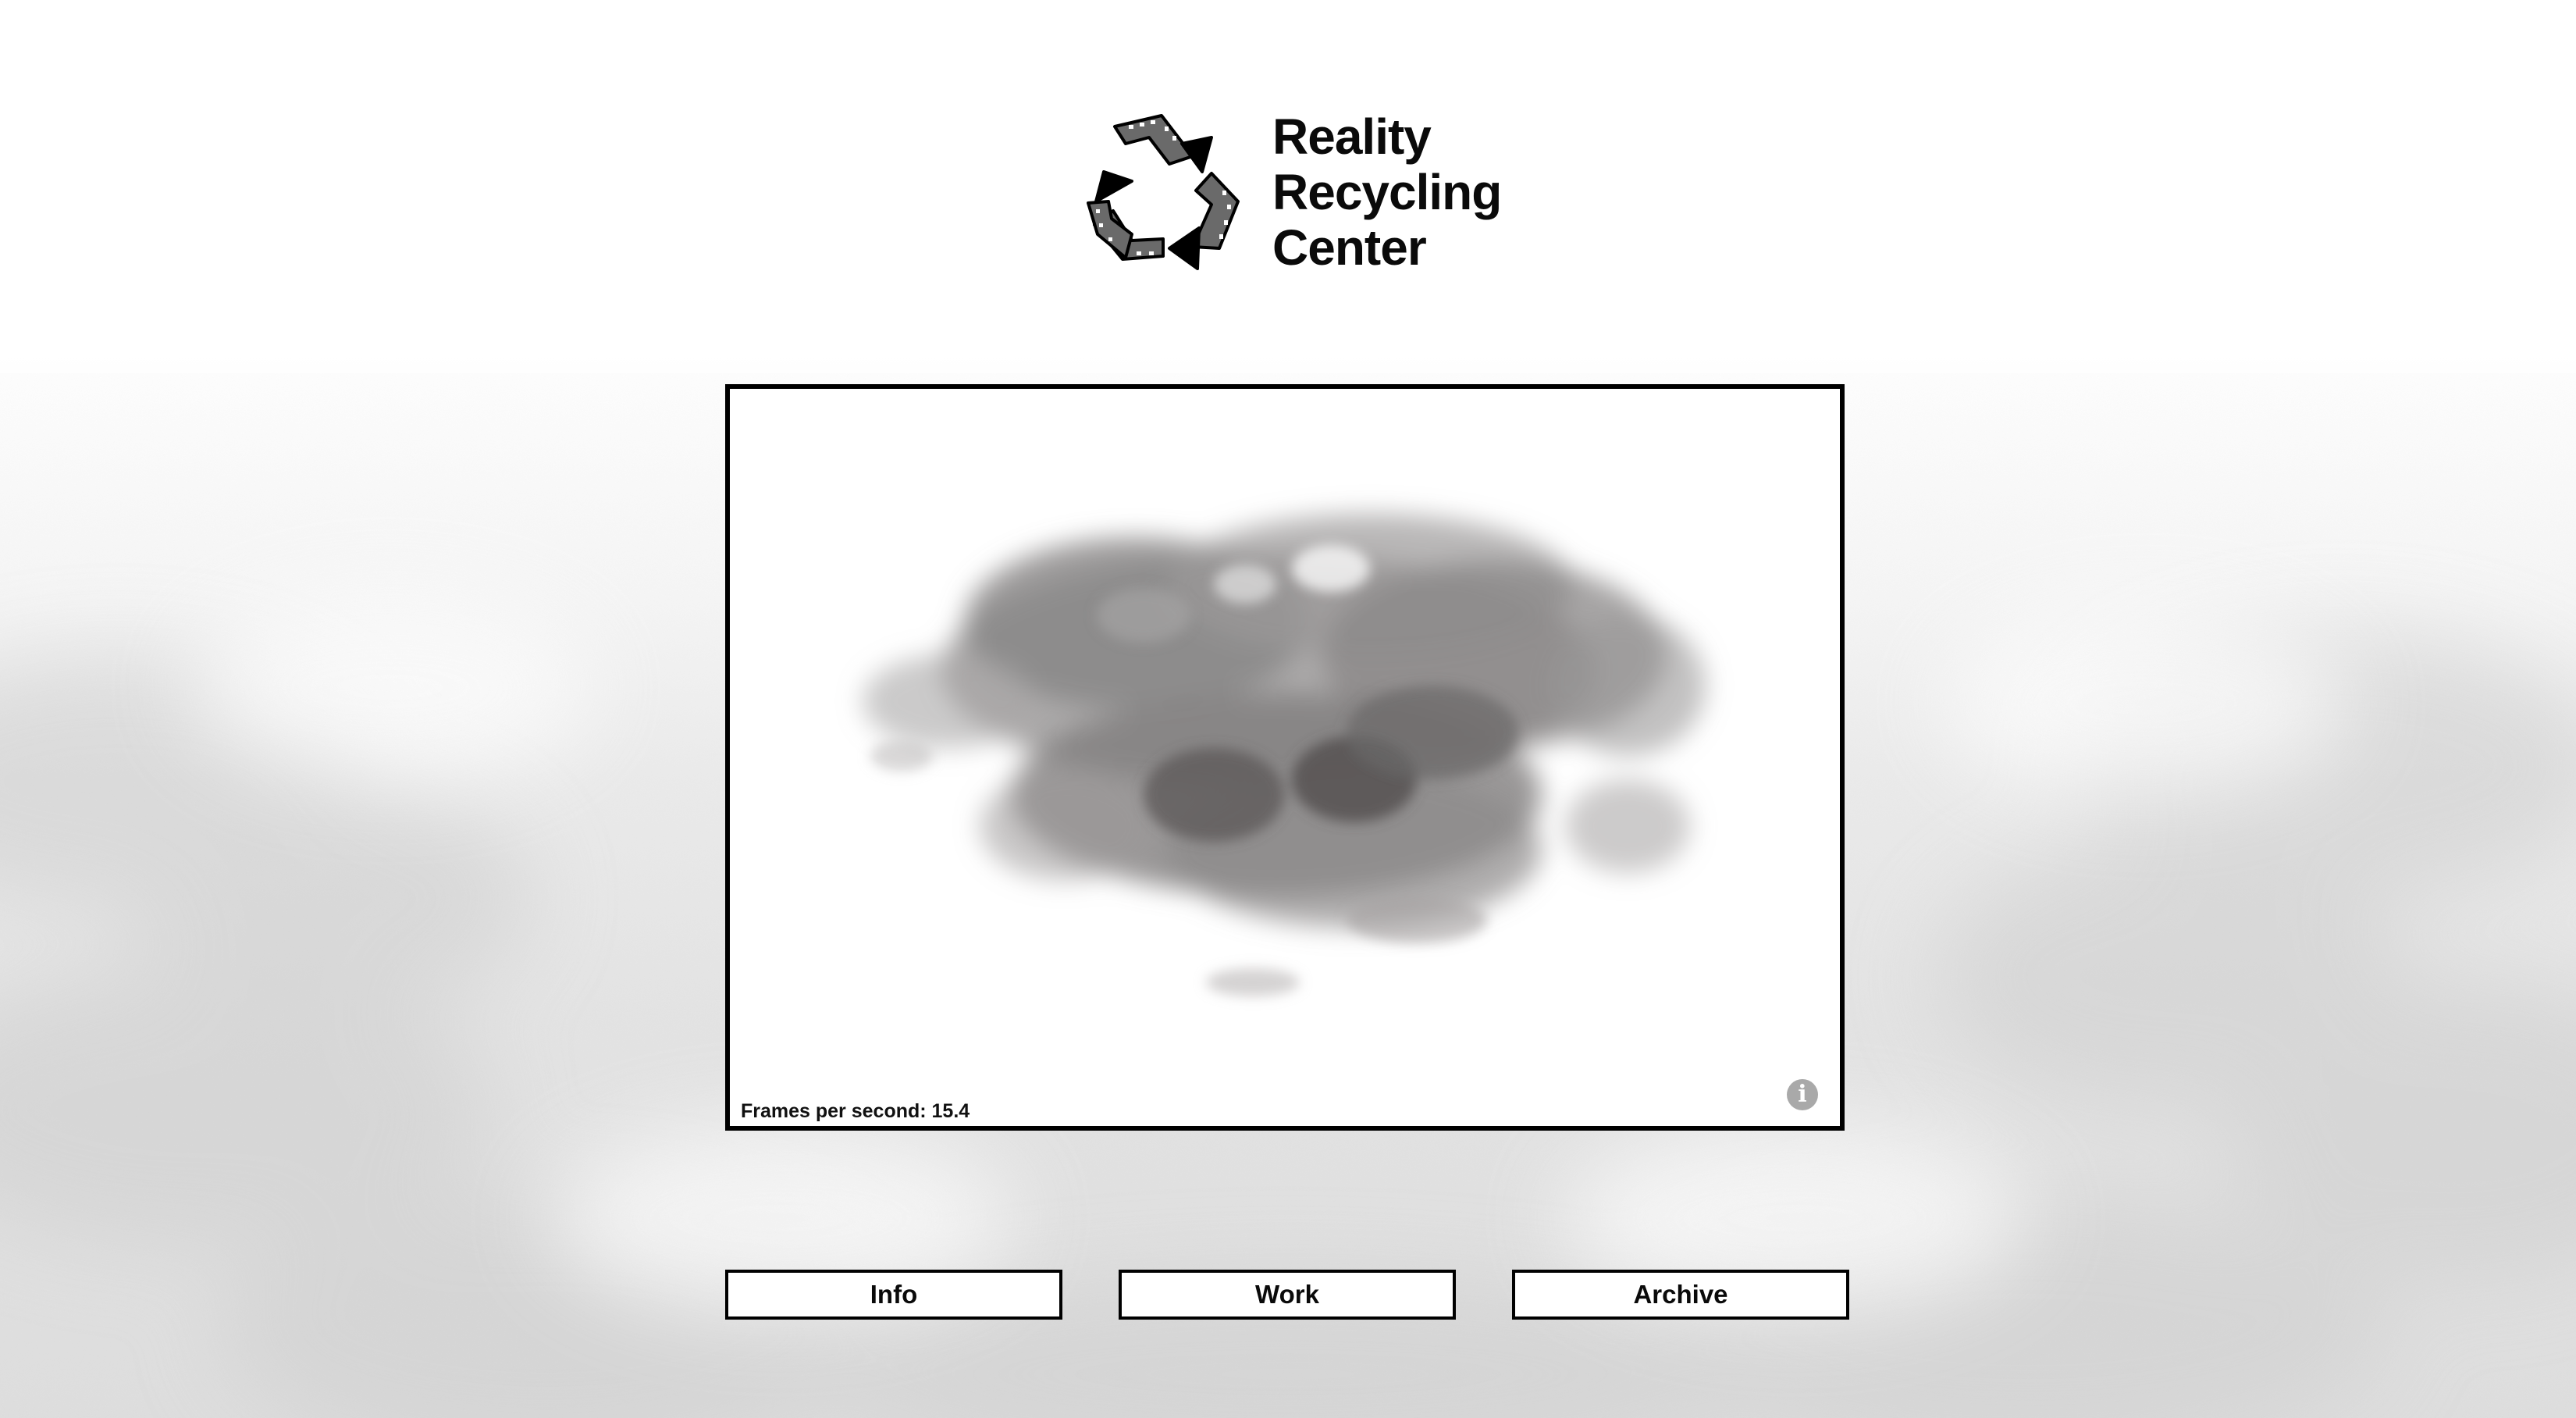 The width and height of the screenshot is (2576, 1418). I want to click on info-icon: i, so click(1802, 1094).